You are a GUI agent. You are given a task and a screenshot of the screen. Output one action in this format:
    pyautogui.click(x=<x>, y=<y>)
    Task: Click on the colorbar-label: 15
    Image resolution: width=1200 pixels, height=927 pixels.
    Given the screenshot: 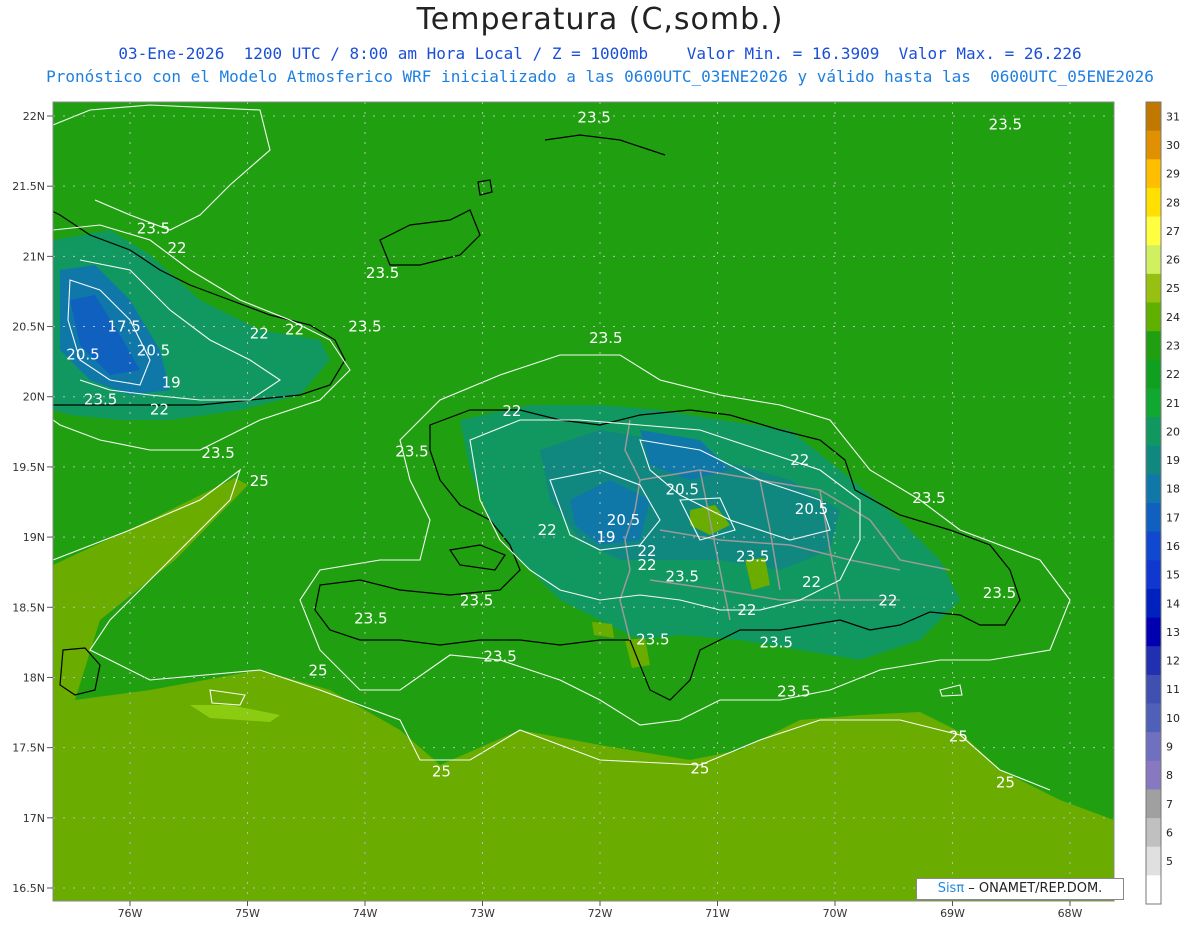 What is the action you would take?
    pyautogui.click(x=1173, y=575)
    